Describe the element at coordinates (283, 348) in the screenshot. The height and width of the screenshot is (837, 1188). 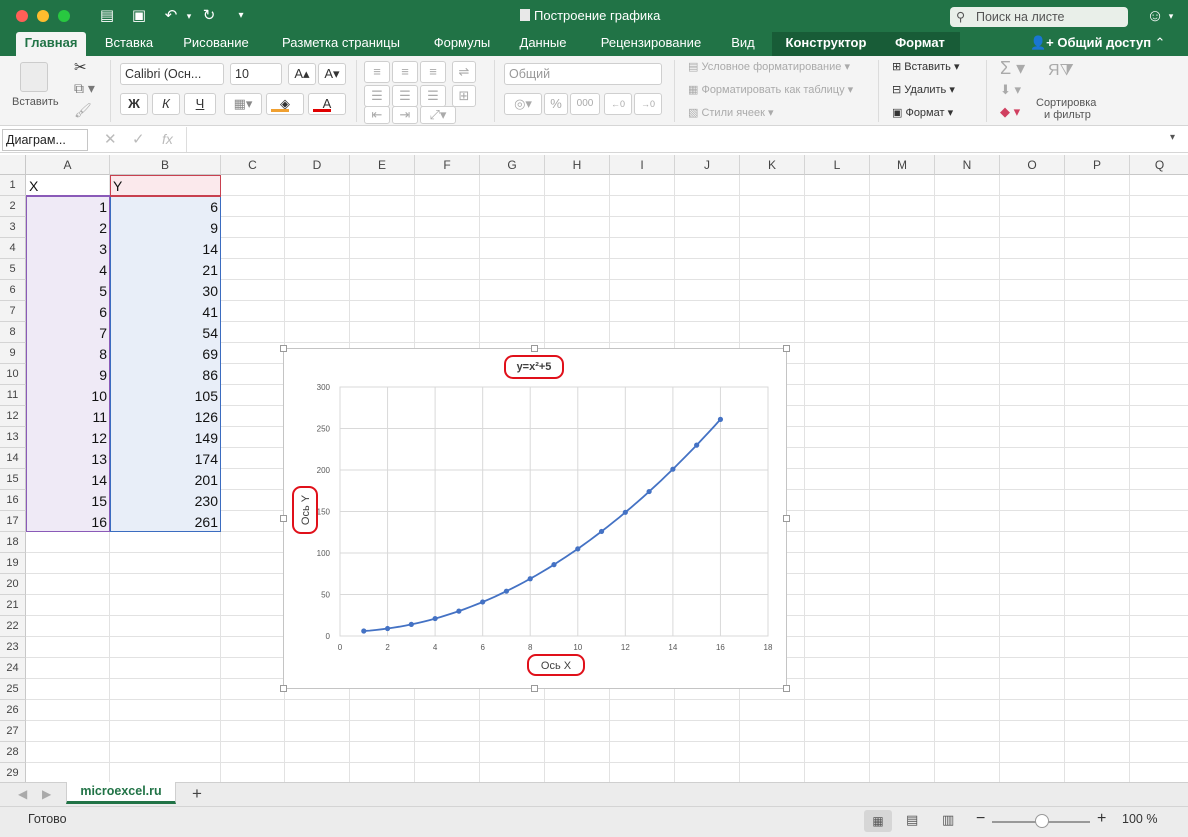
I see `resize-handle-nw` at that location.